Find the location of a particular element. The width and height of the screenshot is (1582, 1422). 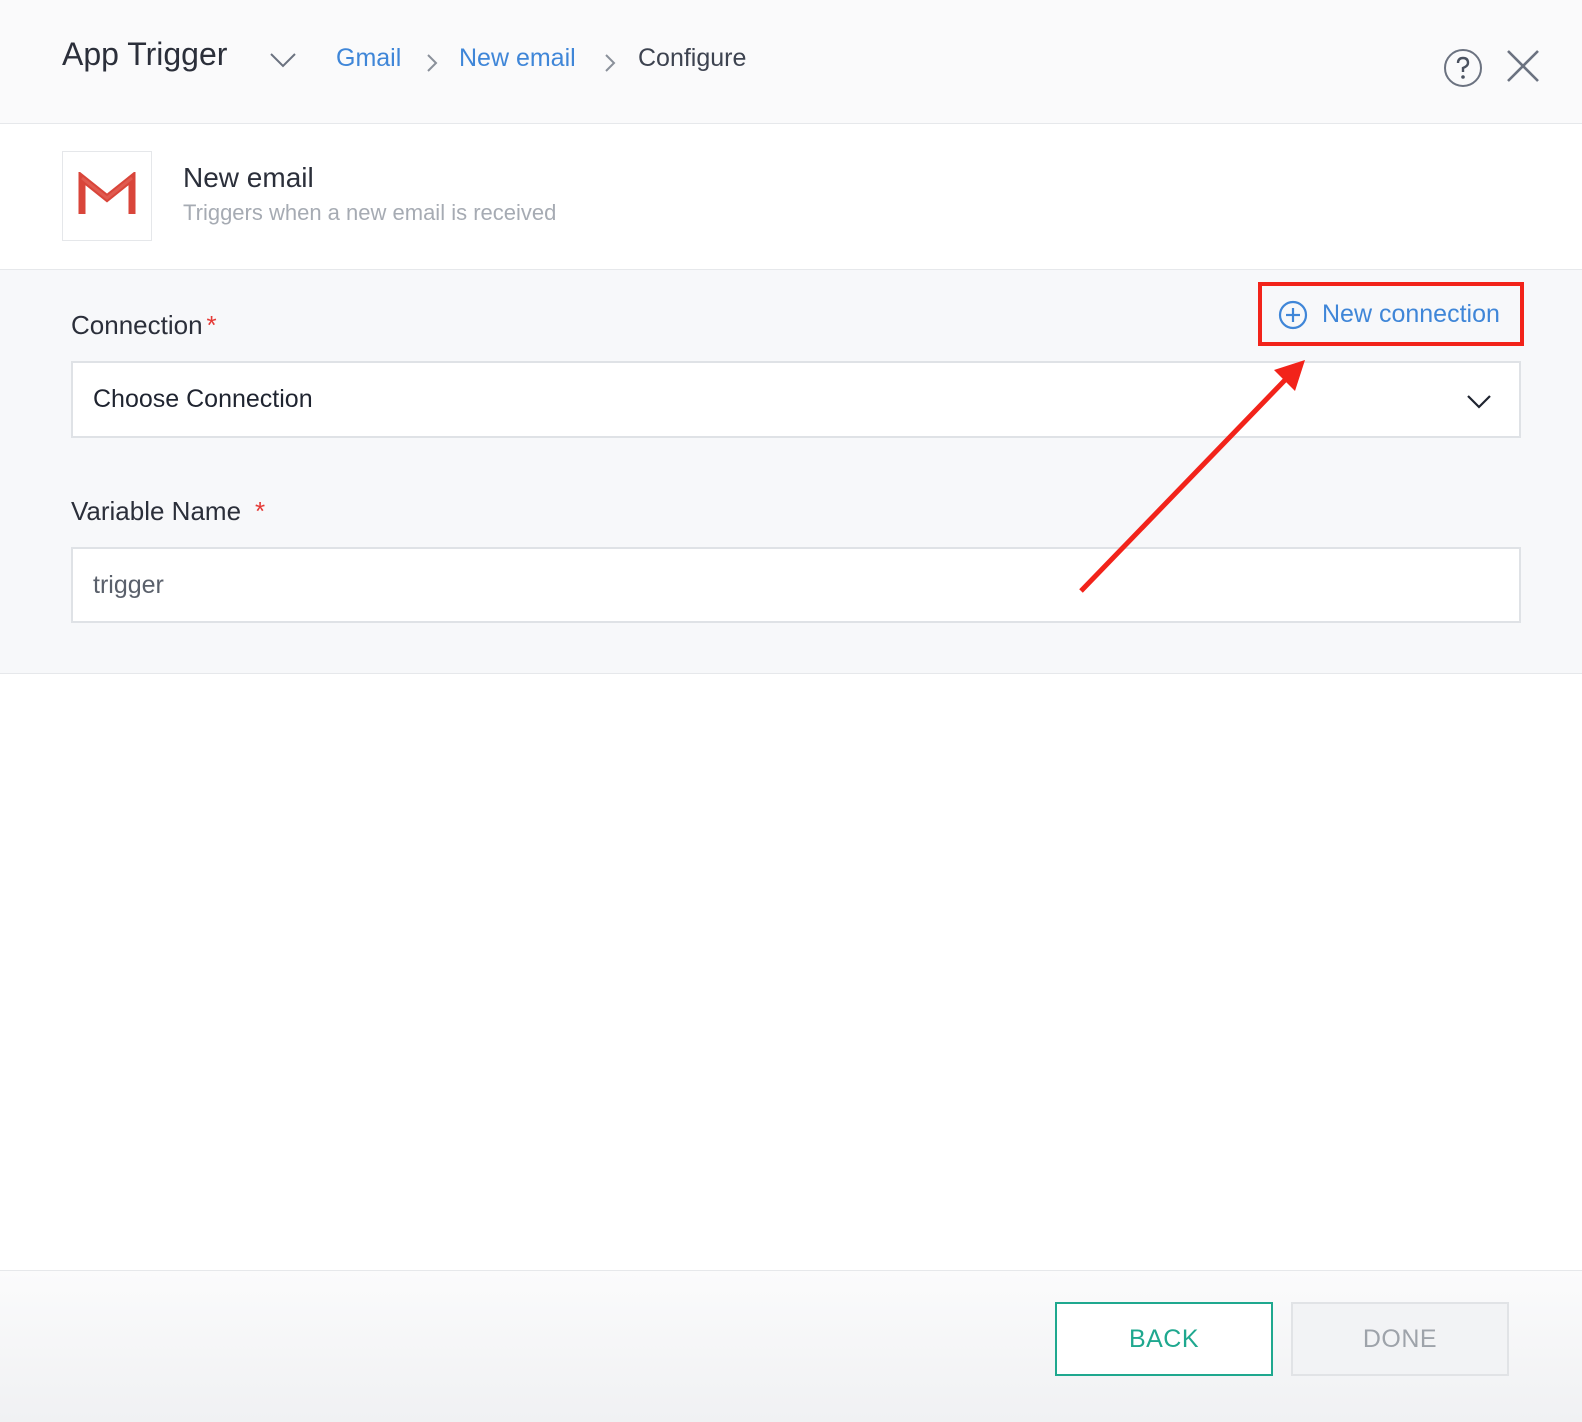

new-connection-button: New connection is located at coordinates (1391, 314).